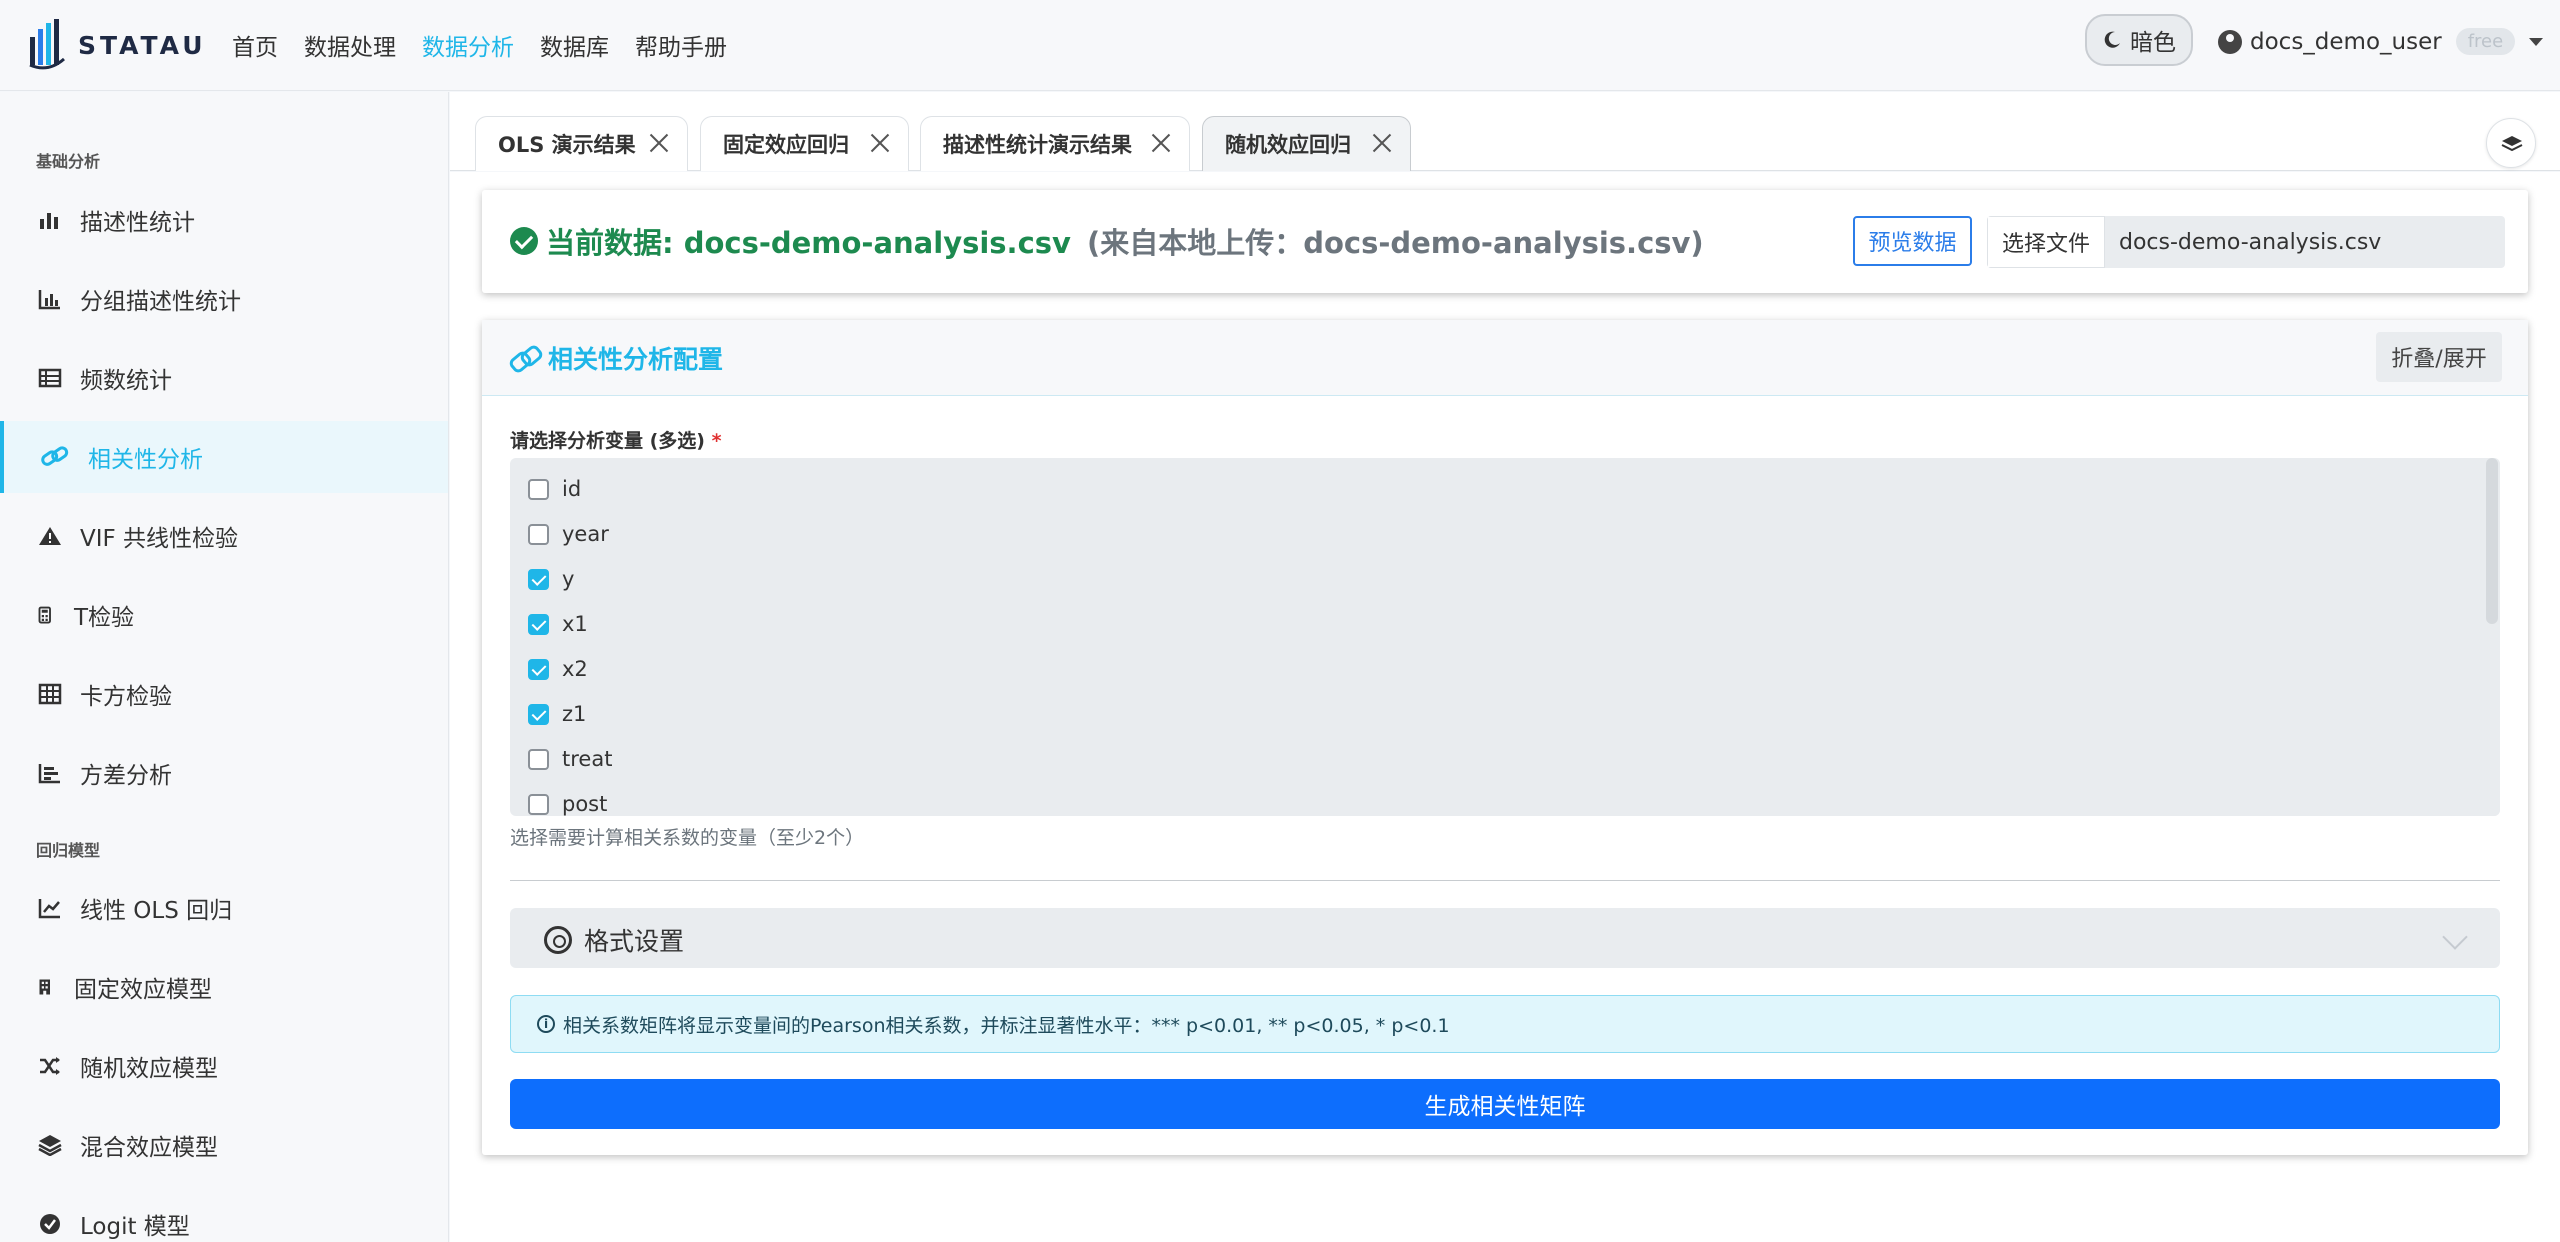  I want to click on variable-name: y, so click(568, 579).